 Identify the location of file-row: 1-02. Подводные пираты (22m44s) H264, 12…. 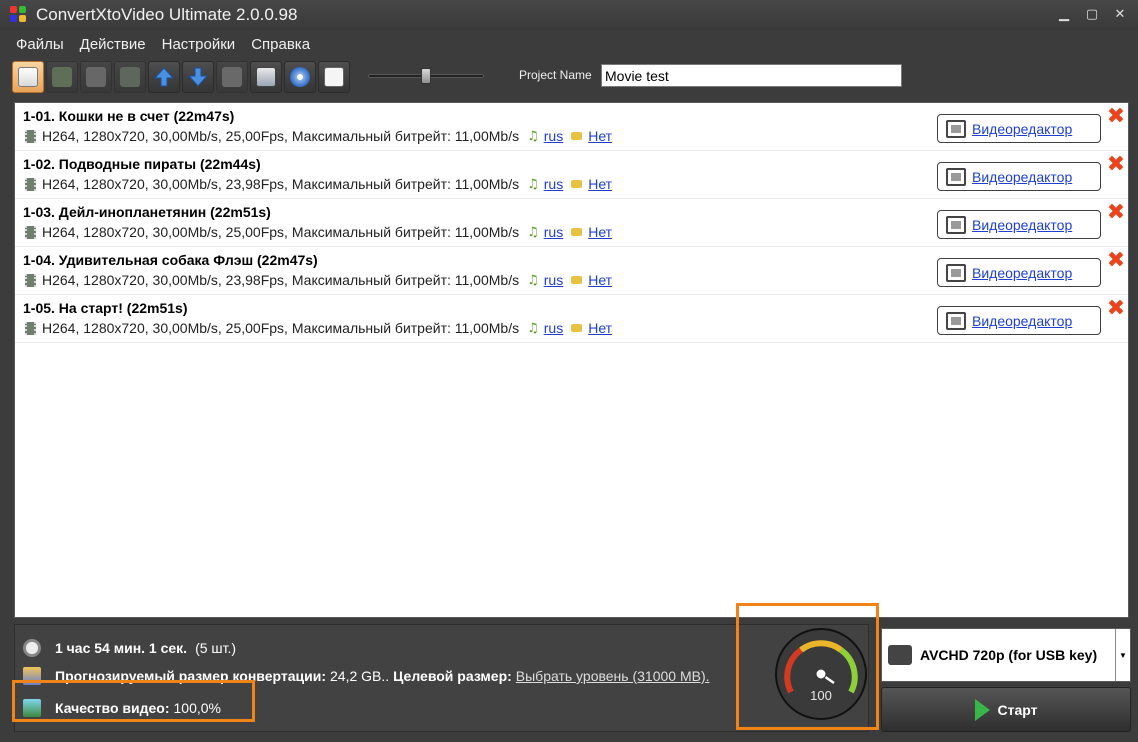
(571, 175).